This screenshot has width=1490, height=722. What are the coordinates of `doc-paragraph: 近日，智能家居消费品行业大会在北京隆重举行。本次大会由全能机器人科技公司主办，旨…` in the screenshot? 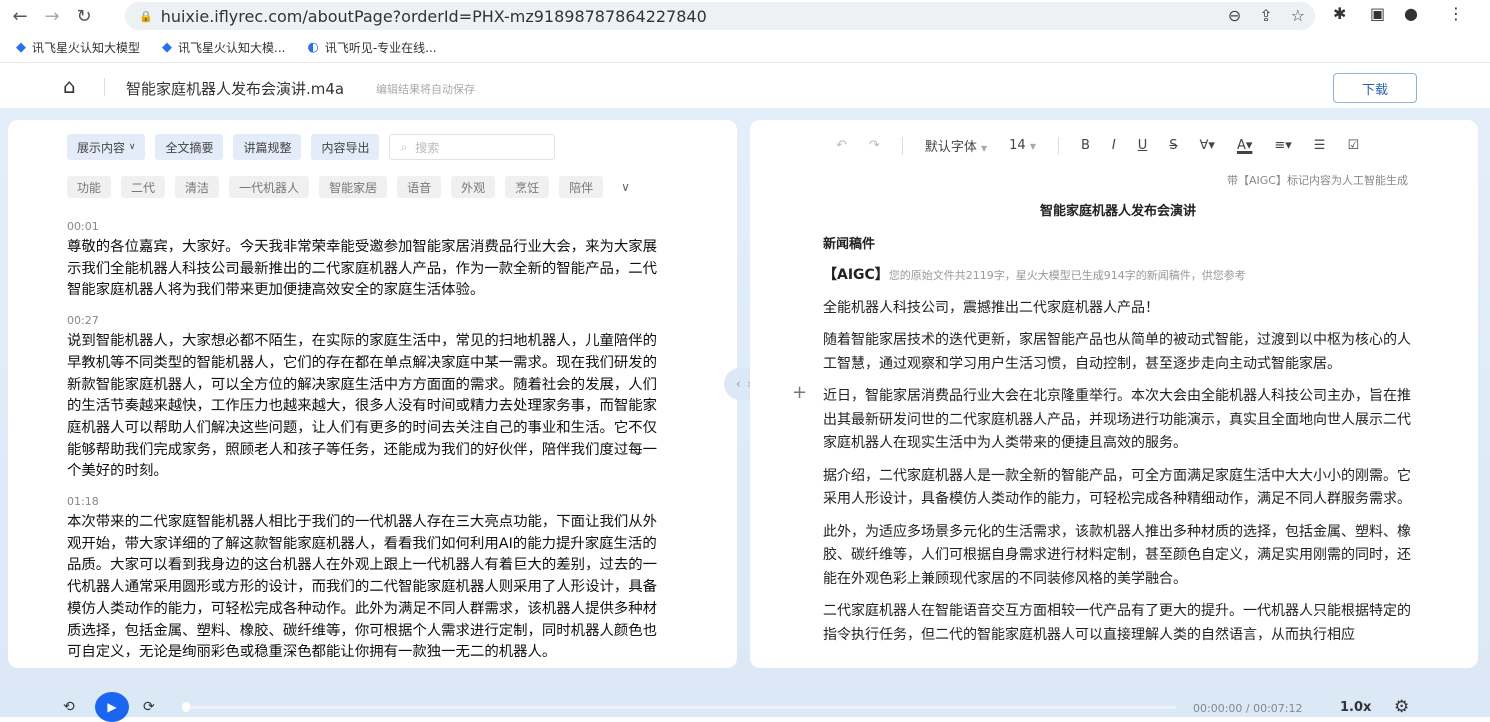 It's located at (1118, 420).